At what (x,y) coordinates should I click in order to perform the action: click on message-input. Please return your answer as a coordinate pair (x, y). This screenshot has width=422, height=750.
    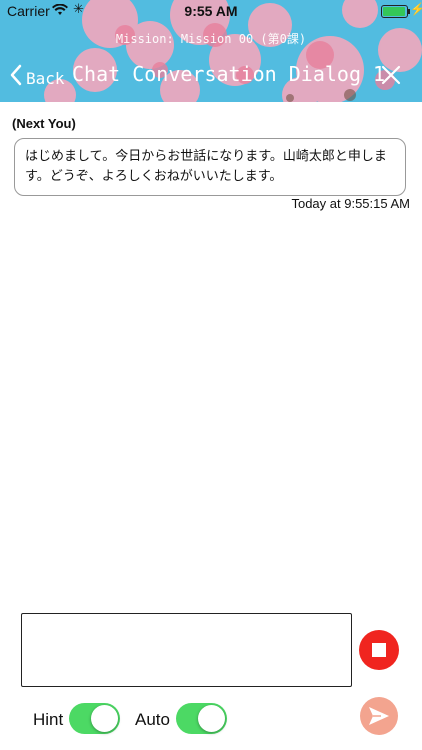
    Looking at the image, I should click on (186, 650).